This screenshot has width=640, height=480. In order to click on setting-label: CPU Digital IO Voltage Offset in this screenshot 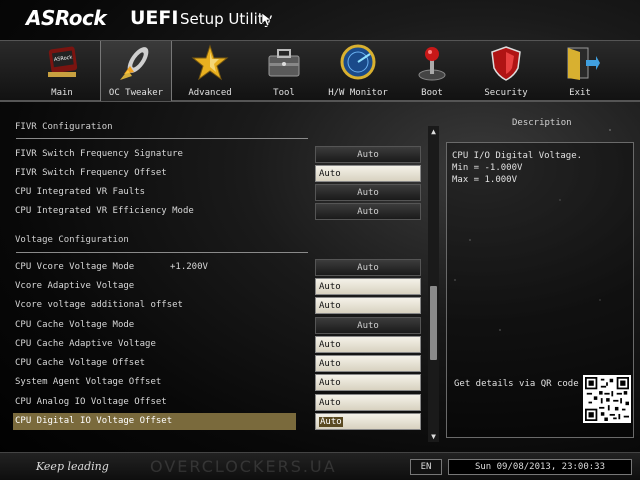, I will do `click(154, 421)`.